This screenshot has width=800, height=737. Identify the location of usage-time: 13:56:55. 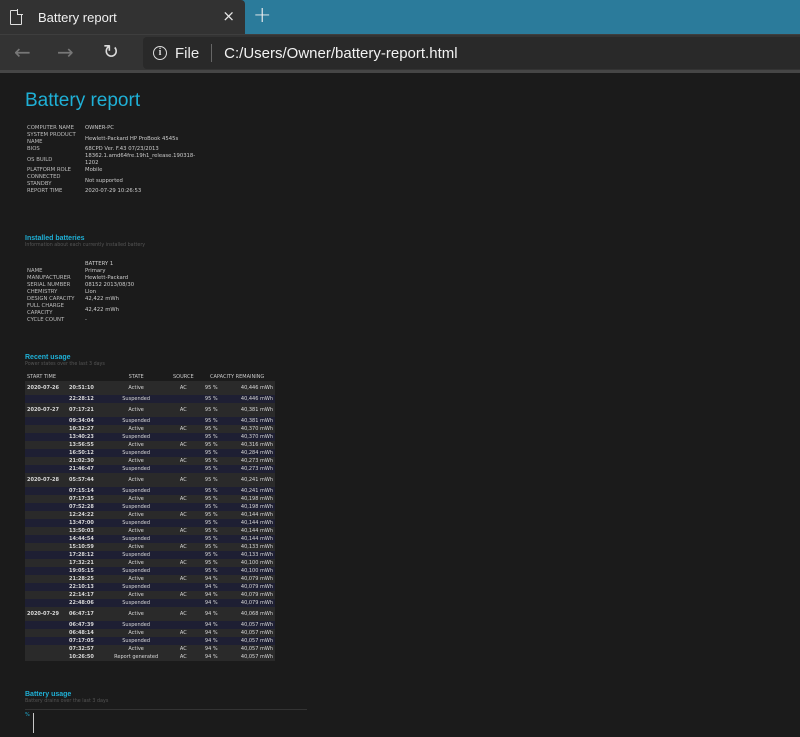
(86, 445).